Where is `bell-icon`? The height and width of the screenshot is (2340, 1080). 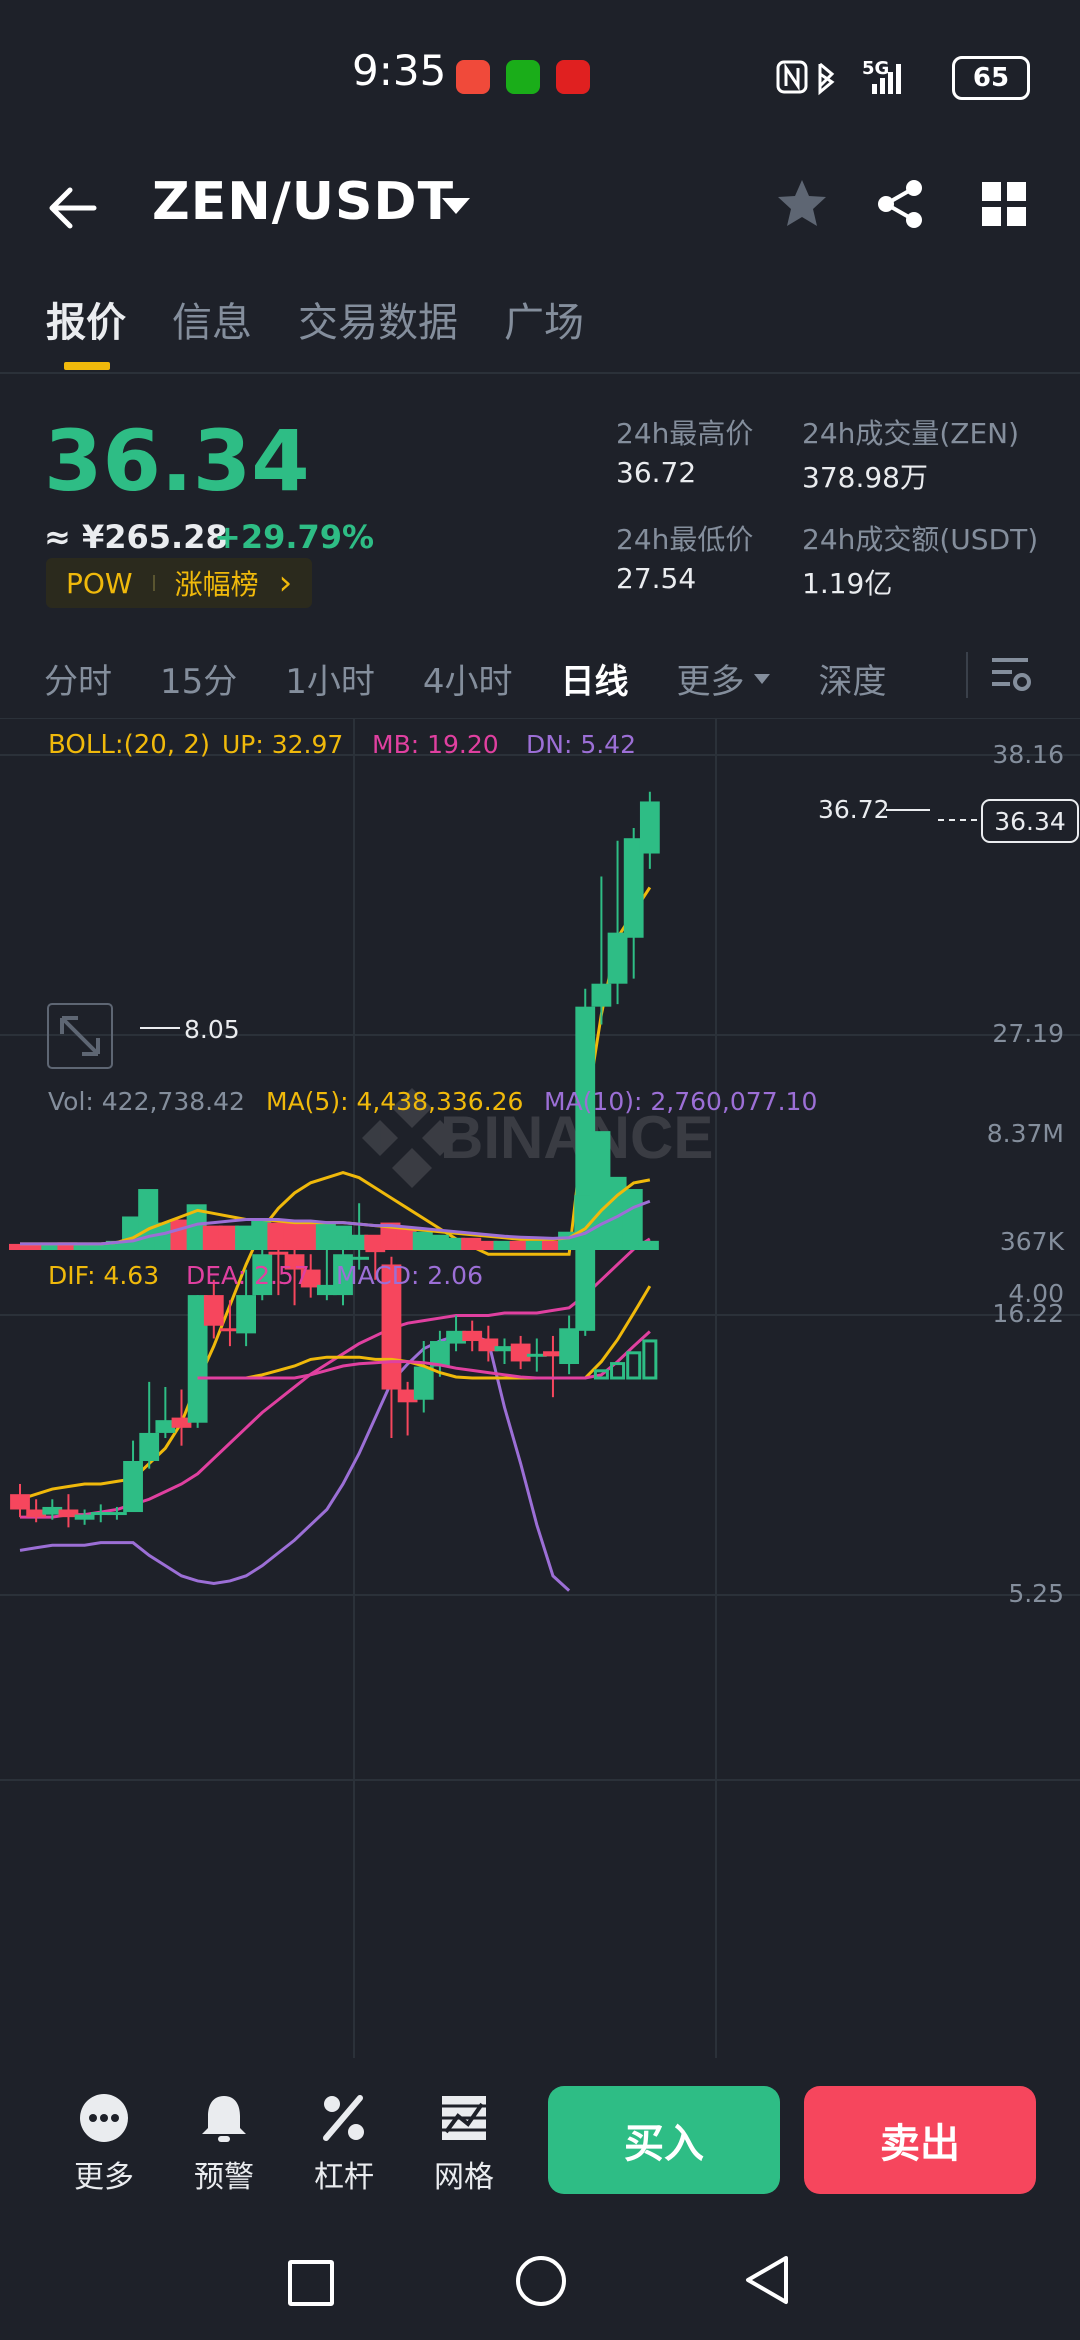 bell-icon is located at coordinates (224, 2119).